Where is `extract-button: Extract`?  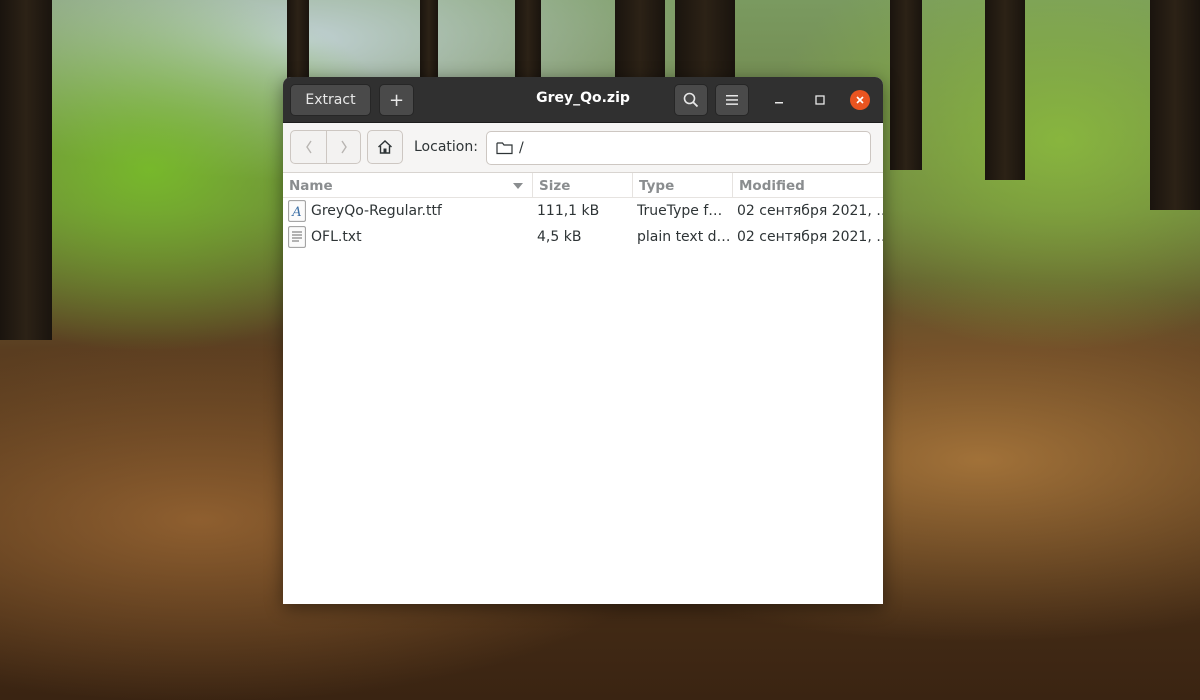
extract-button: Extract is located at coordinates (330, 100).